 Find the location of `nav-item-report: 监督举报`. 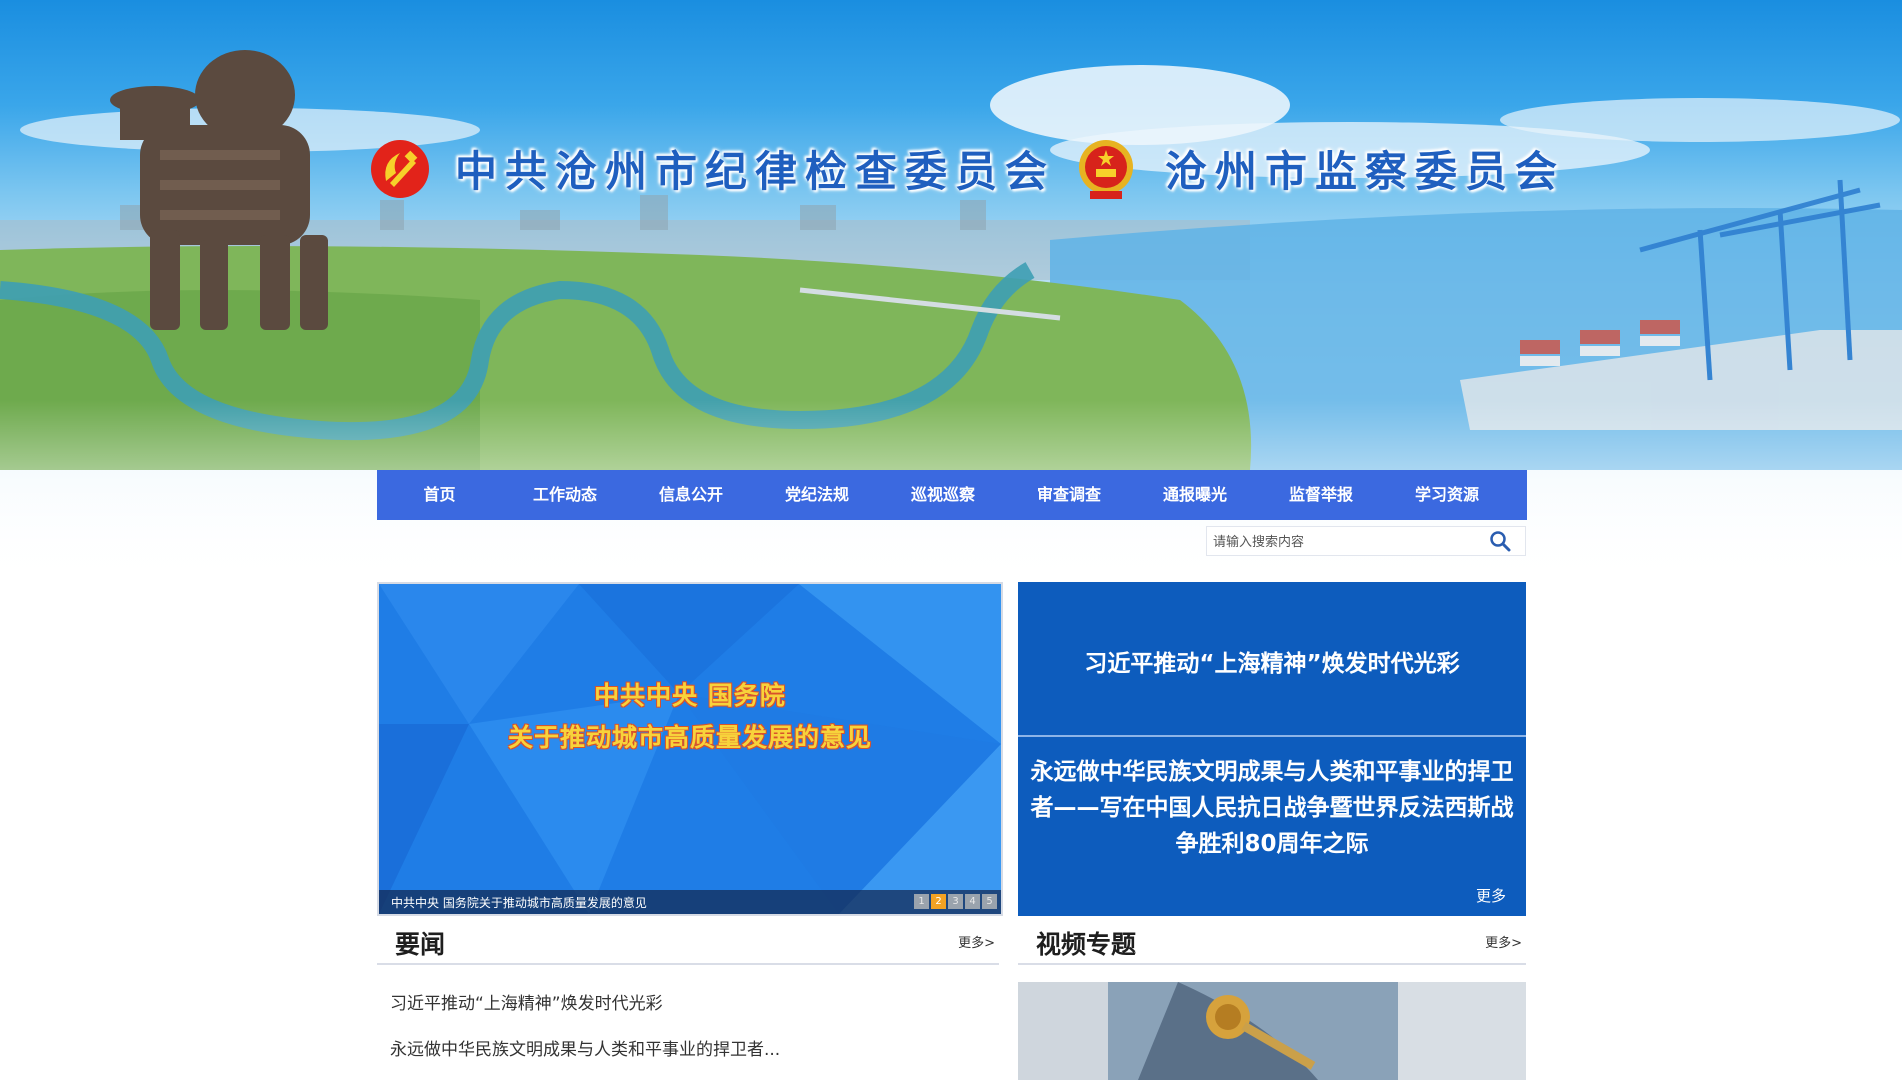

nav-item-report: 监督举报 is located at coordinates (1321, 495).